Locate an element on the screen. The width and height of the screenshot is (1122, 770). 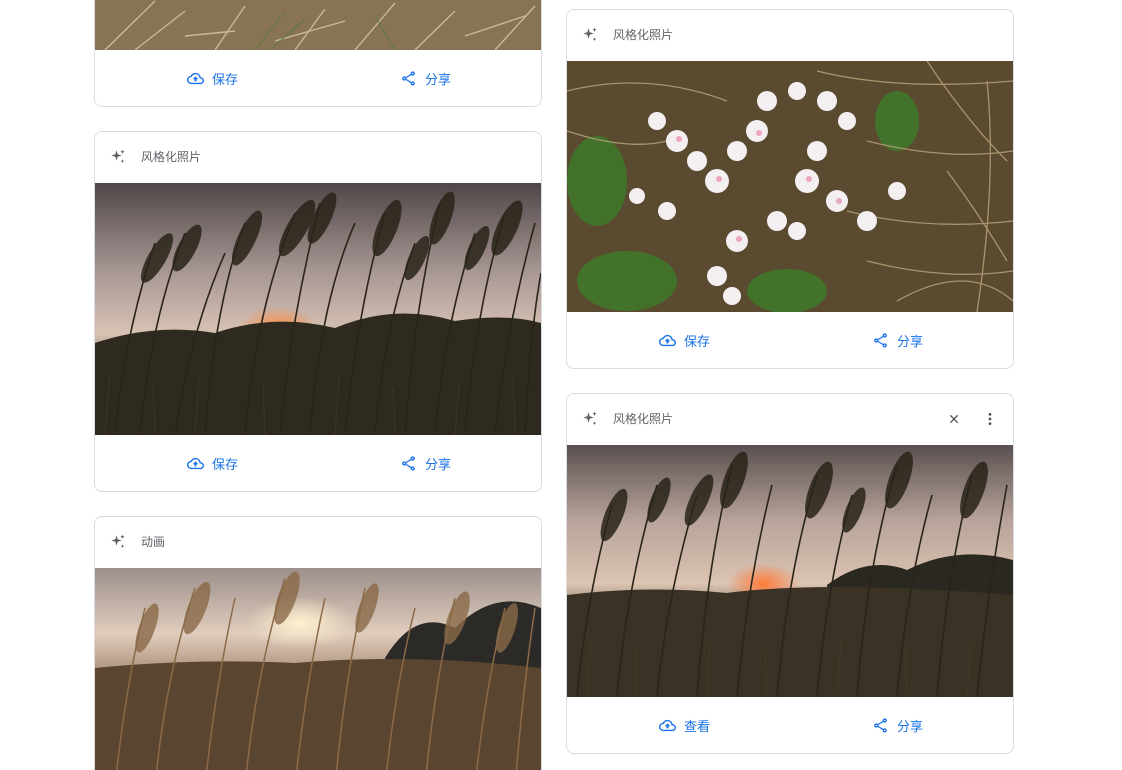
result-card: 动画 is located at coordinates (318, 643).